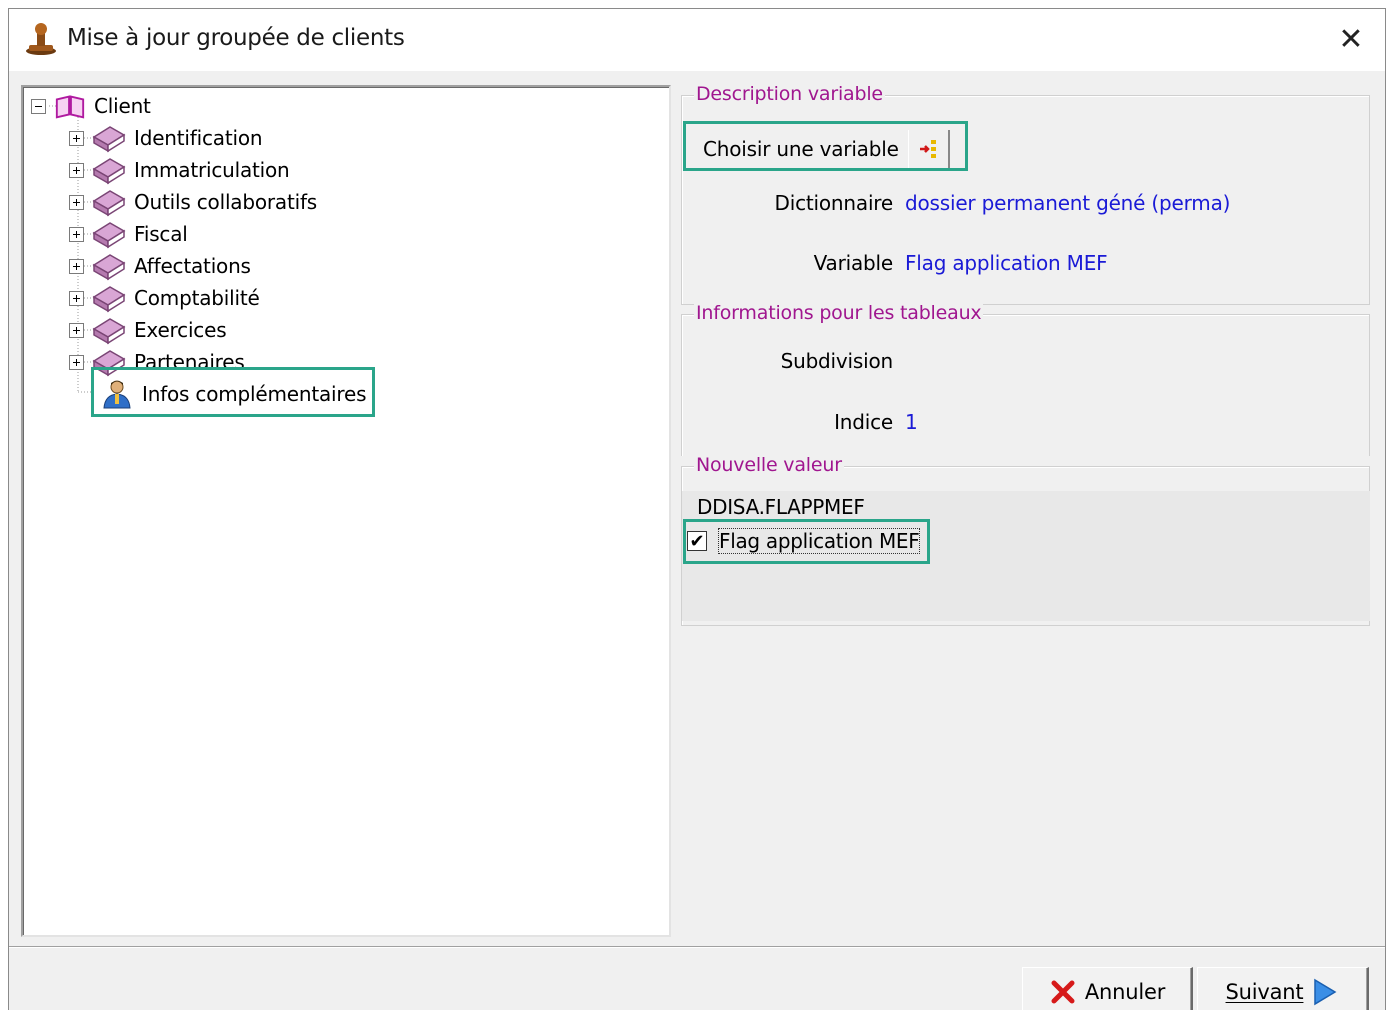 Image resolution: width=1393 pixels, height=1010 pixels. I want to click on tree-node-immatriculation: Immatriculation, so click(179, 170).